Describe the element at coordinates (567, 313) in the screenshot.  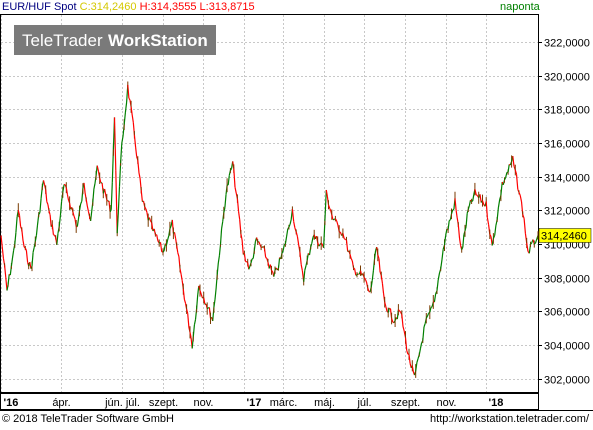
I see `y-tick-label: 306,0000` at that location.